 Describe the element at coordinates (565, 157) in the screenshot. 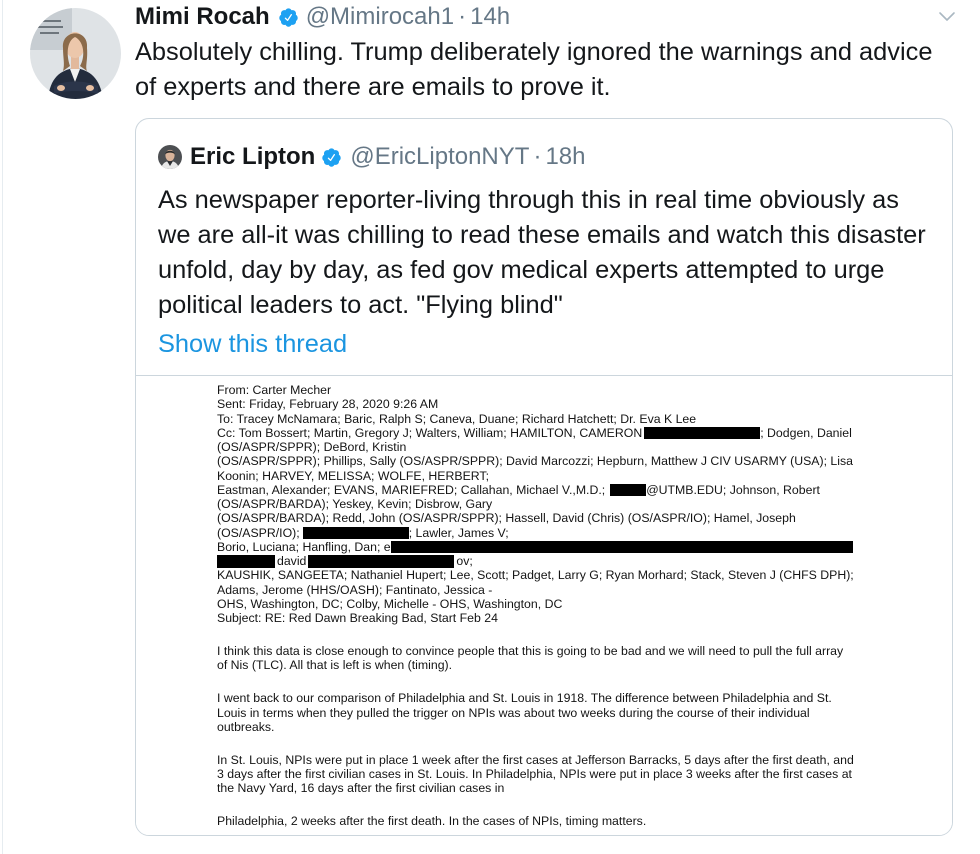

I see `quoted-tweet-timestamp: 18h` at that location.